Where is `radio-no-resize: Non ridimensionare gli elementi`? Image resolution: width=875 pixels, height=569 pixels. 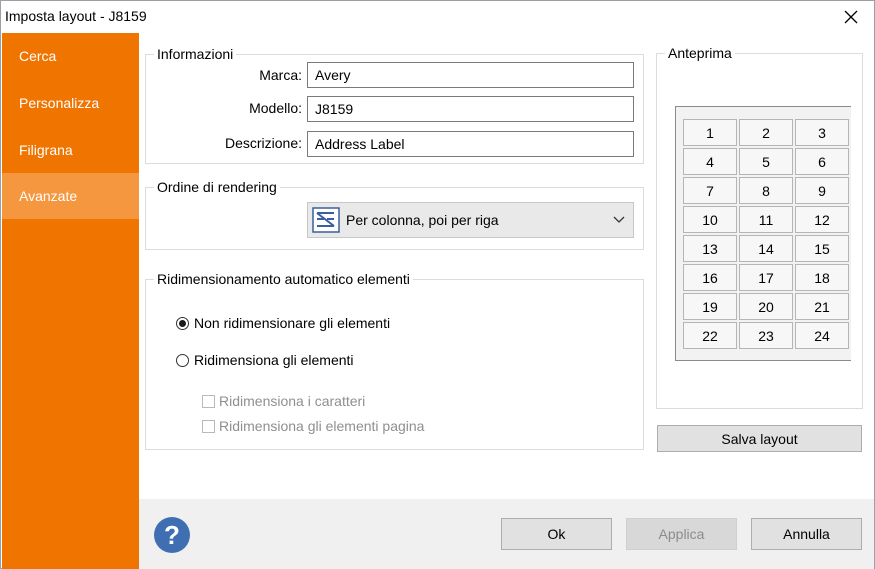 radio-no-resize: Non ridimensionare gli elementi is located at coordinates (283, 323).